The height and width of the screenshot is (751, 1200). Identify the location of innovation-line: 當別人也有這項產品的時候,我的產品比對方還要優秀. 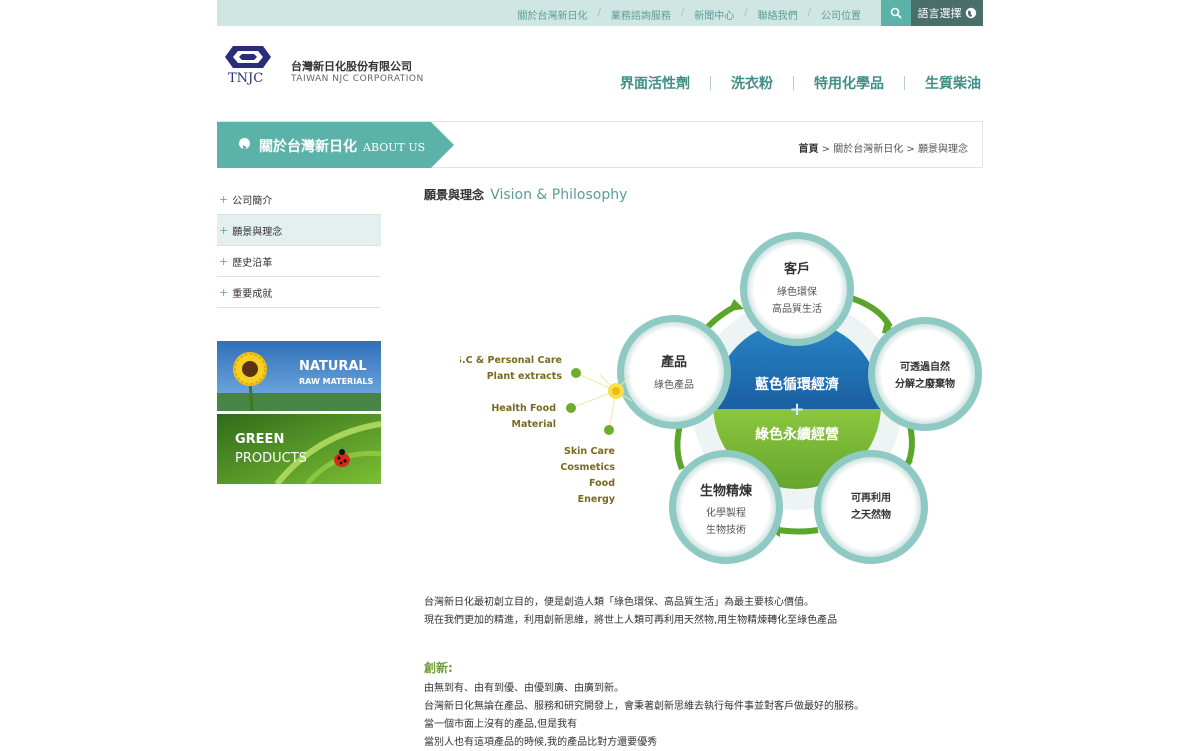
(541, 742).